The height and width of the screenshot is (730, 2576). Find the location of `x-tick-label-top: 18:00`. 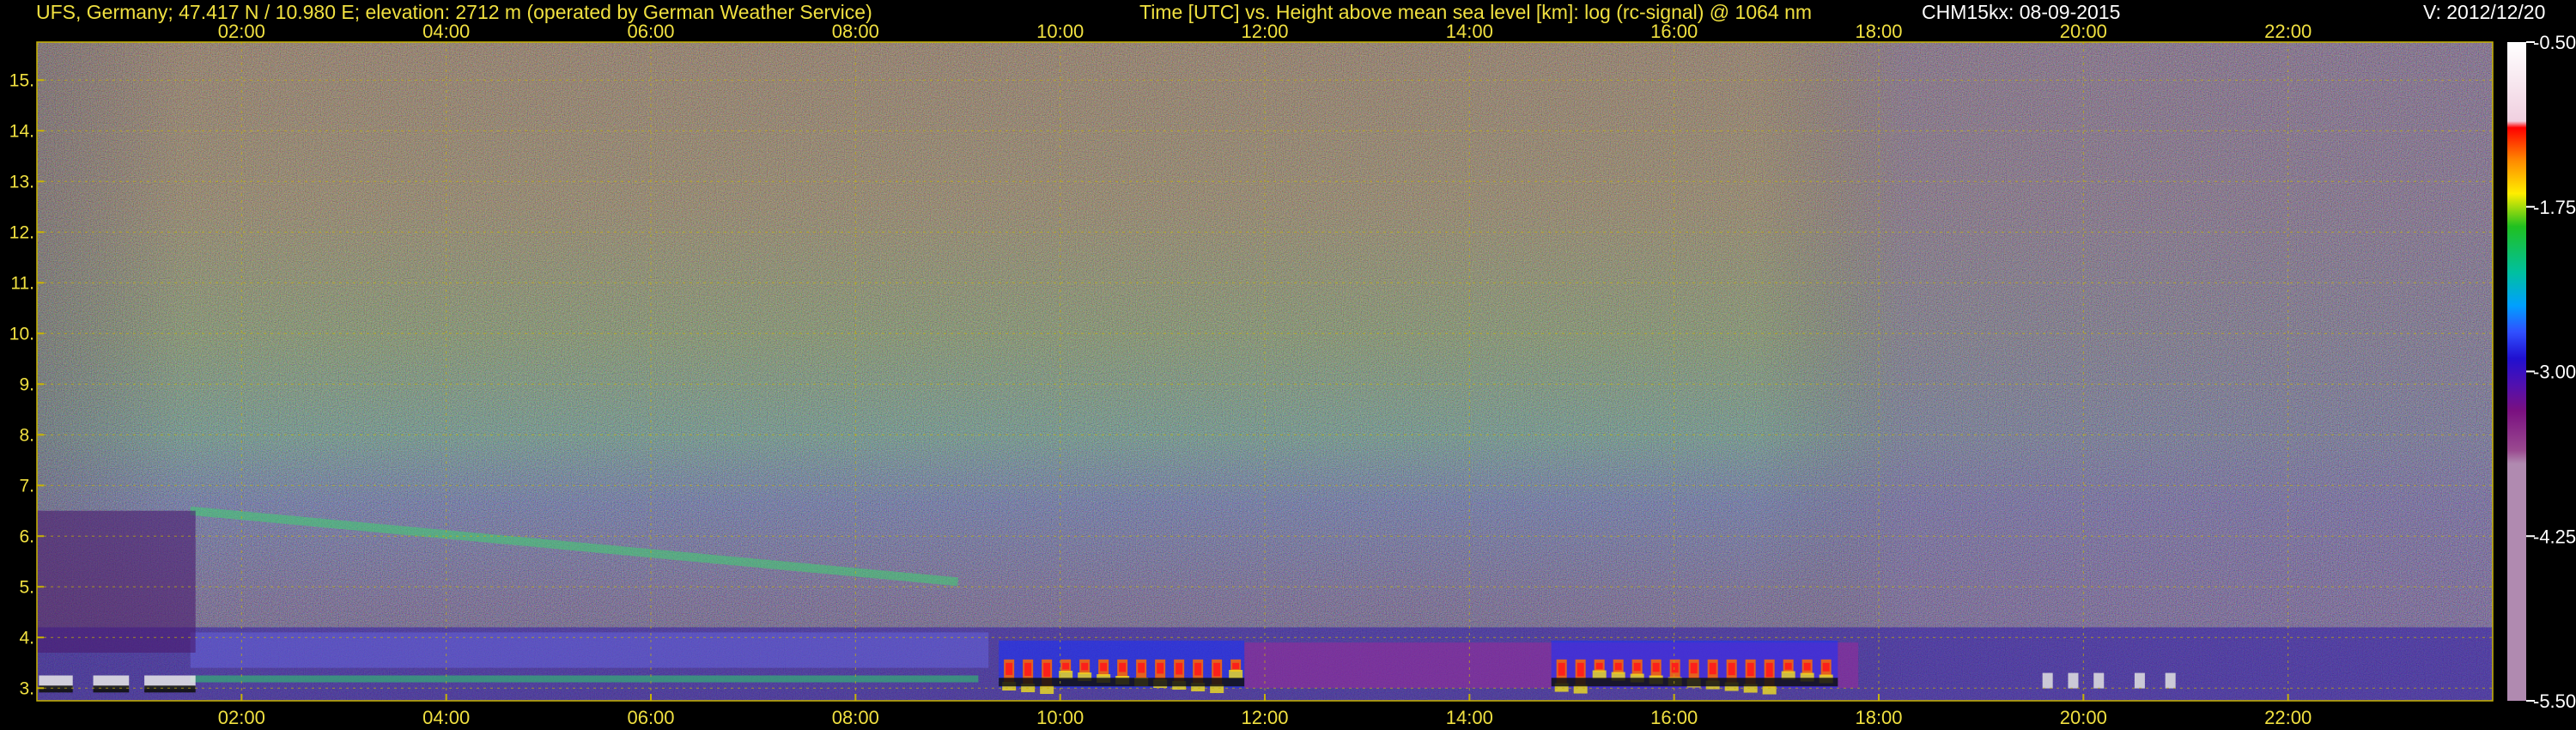

x-tick-label-top: 18:00 is located at coordinates (1879, 31).